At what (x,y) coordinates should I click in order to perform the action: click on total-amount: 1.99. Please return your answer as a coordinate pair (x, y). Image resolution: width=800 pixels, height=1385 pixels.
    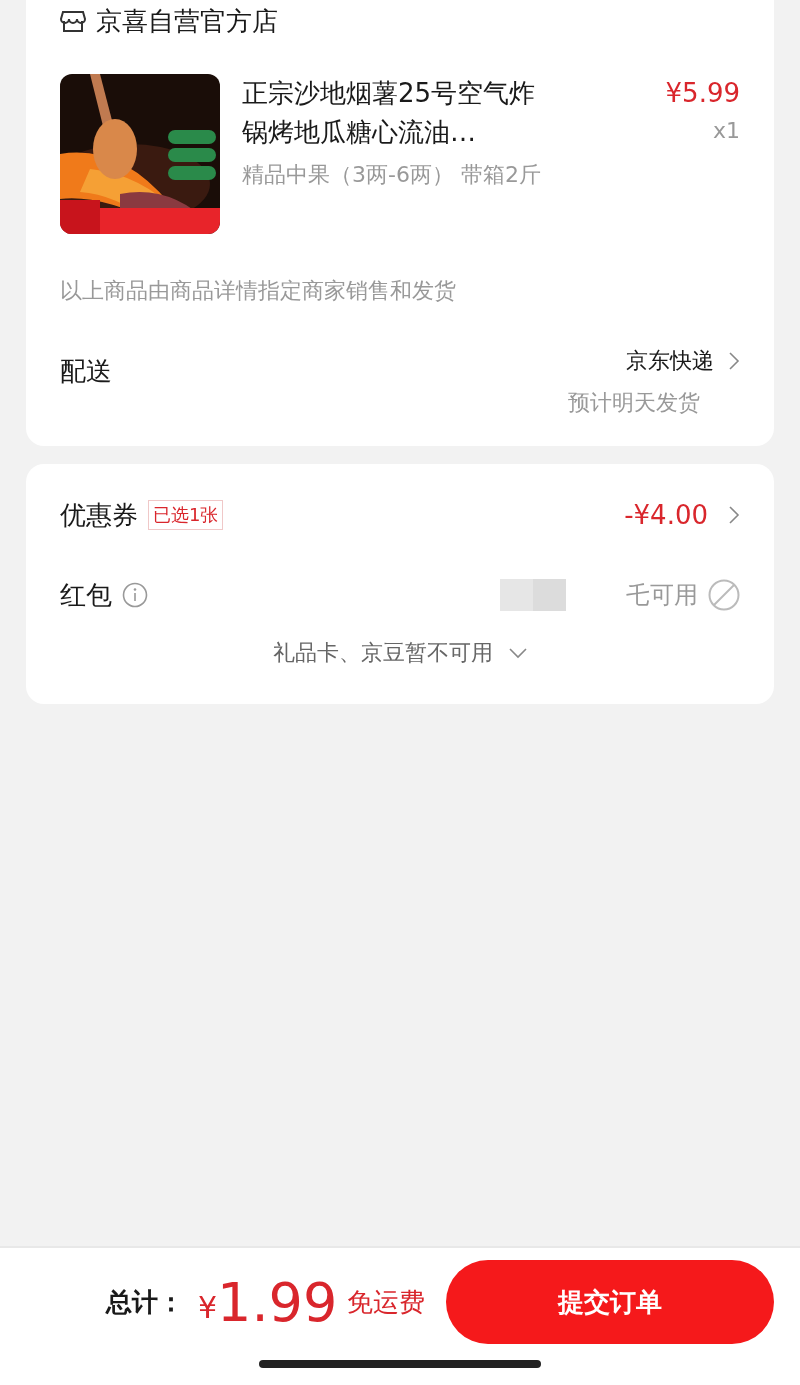
    Looking at the image, I should click on (277, 1302).